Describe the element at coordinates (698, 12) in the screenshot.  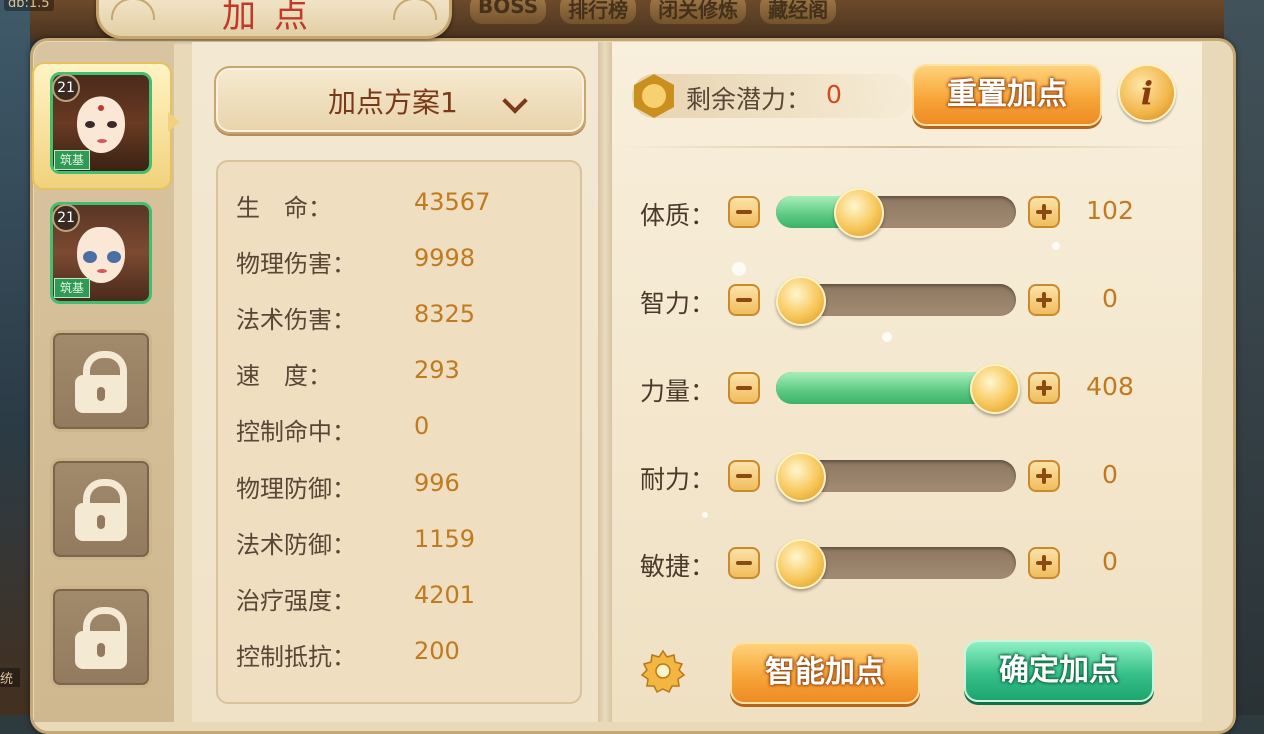
I see `nav-retreat: 闭关修炼` at that location.